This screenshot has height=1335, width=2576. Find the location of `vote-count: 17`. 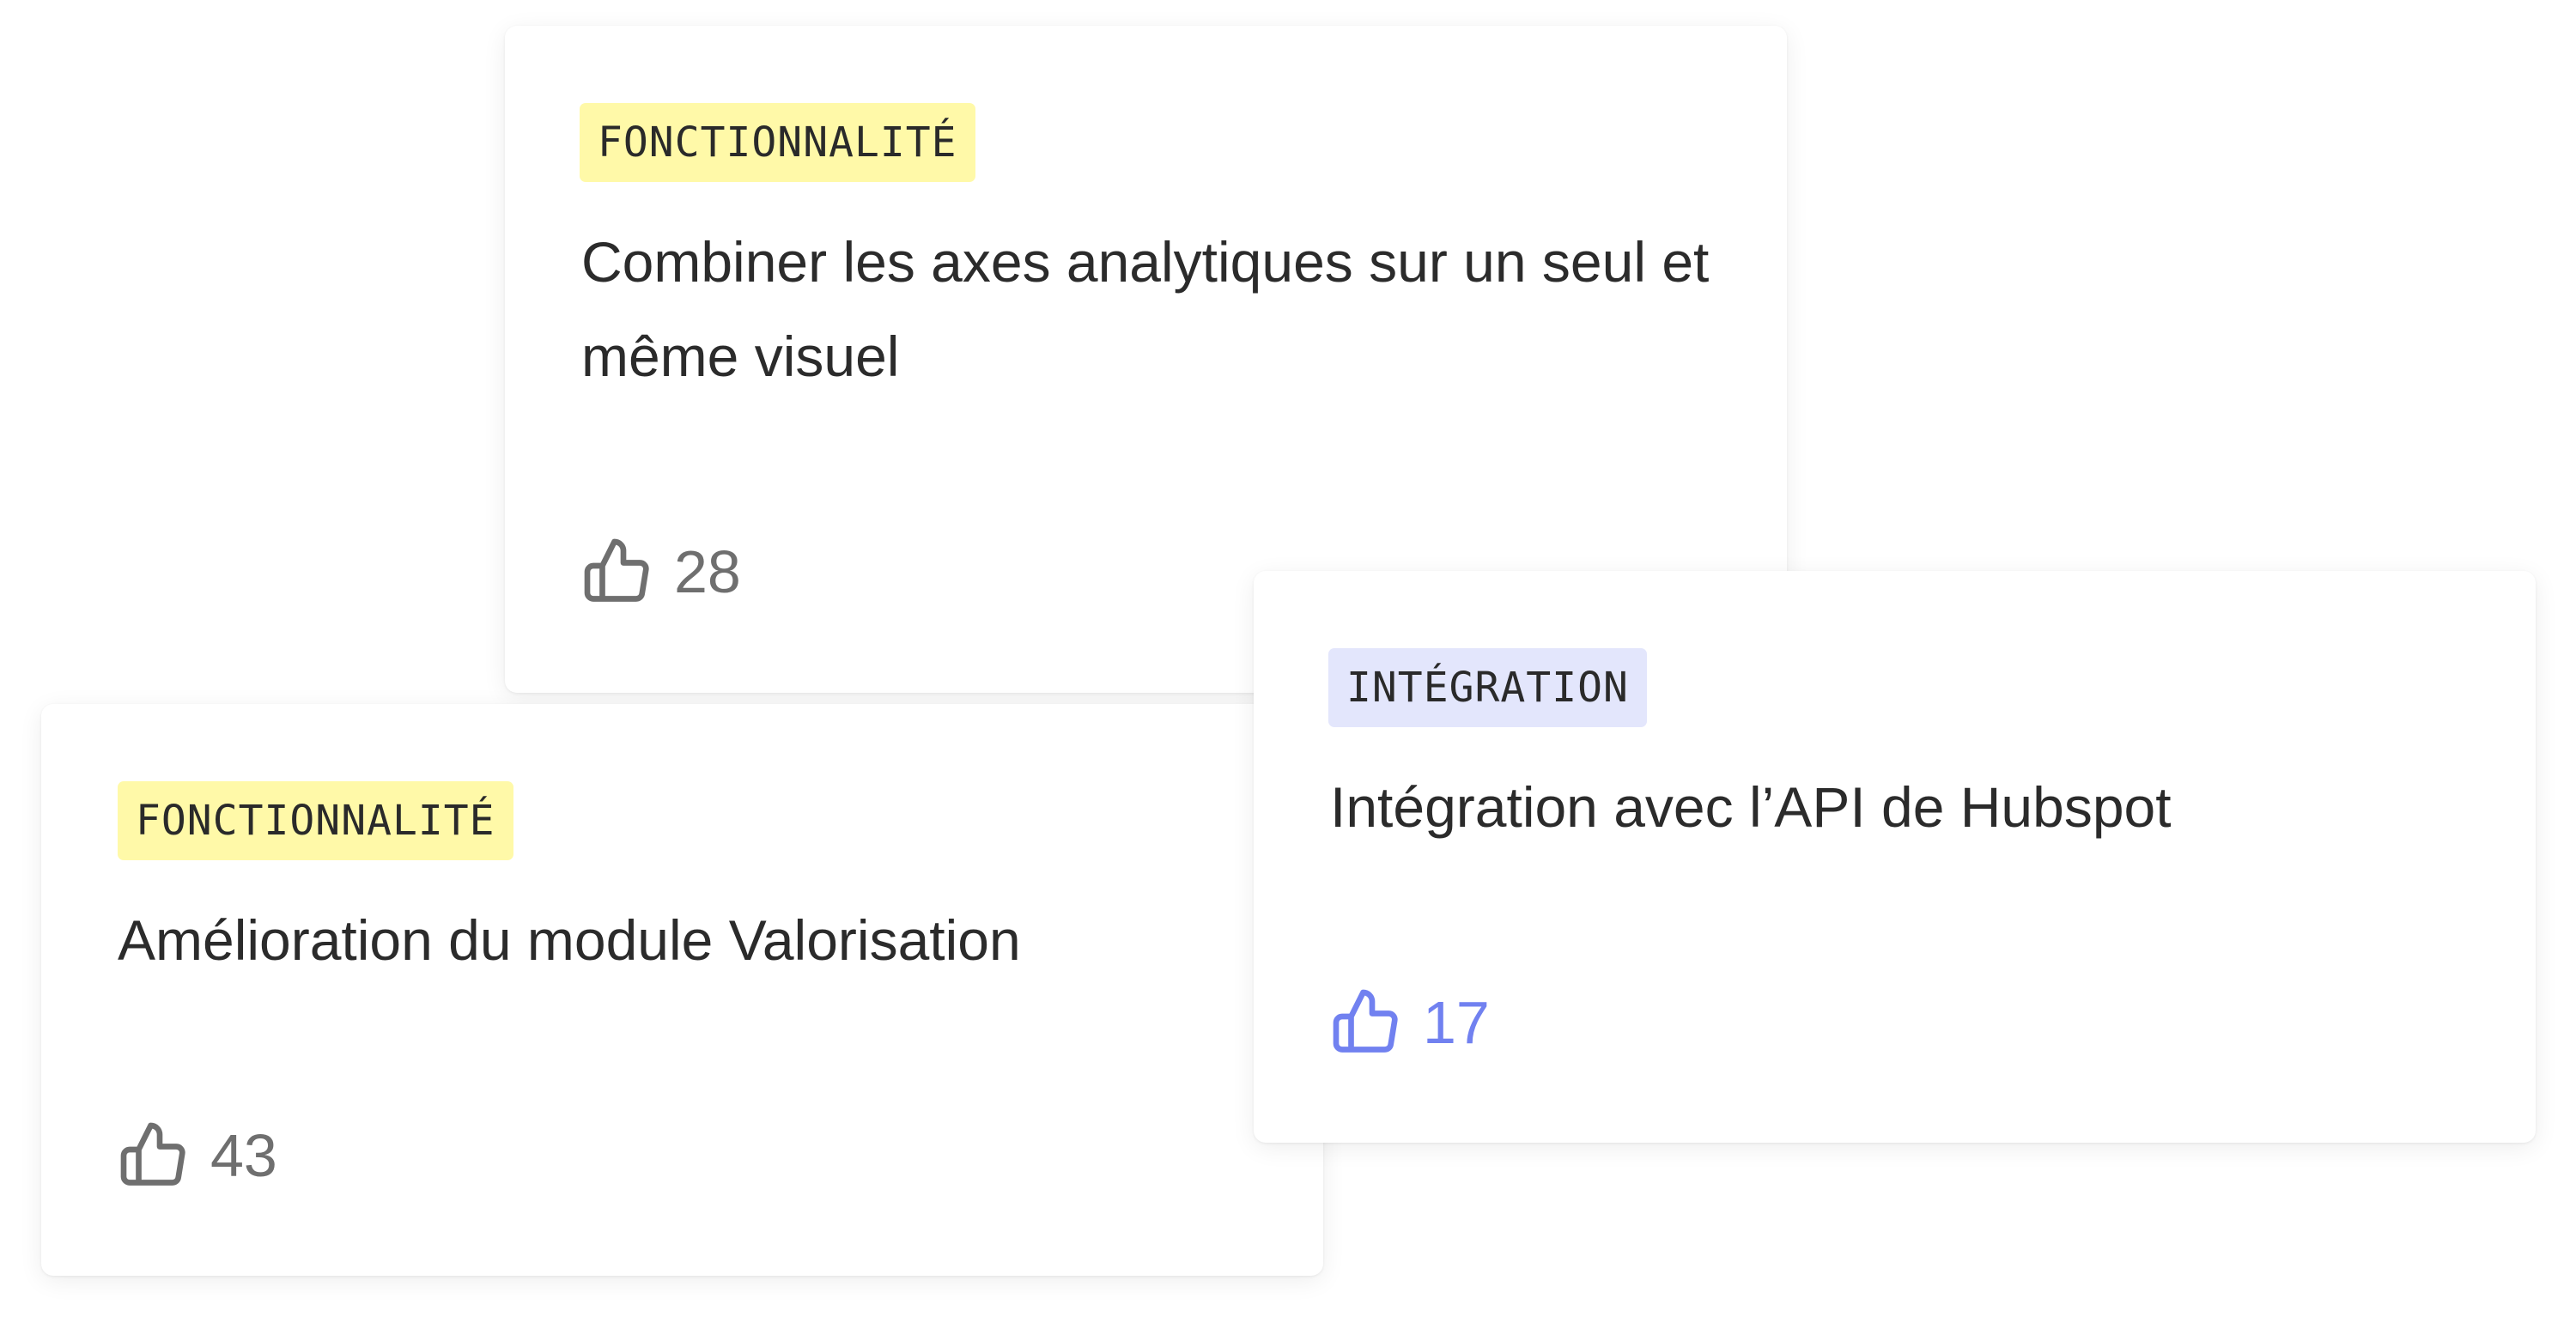

vote-count: 17 is located at coordinates (1456, 1022).